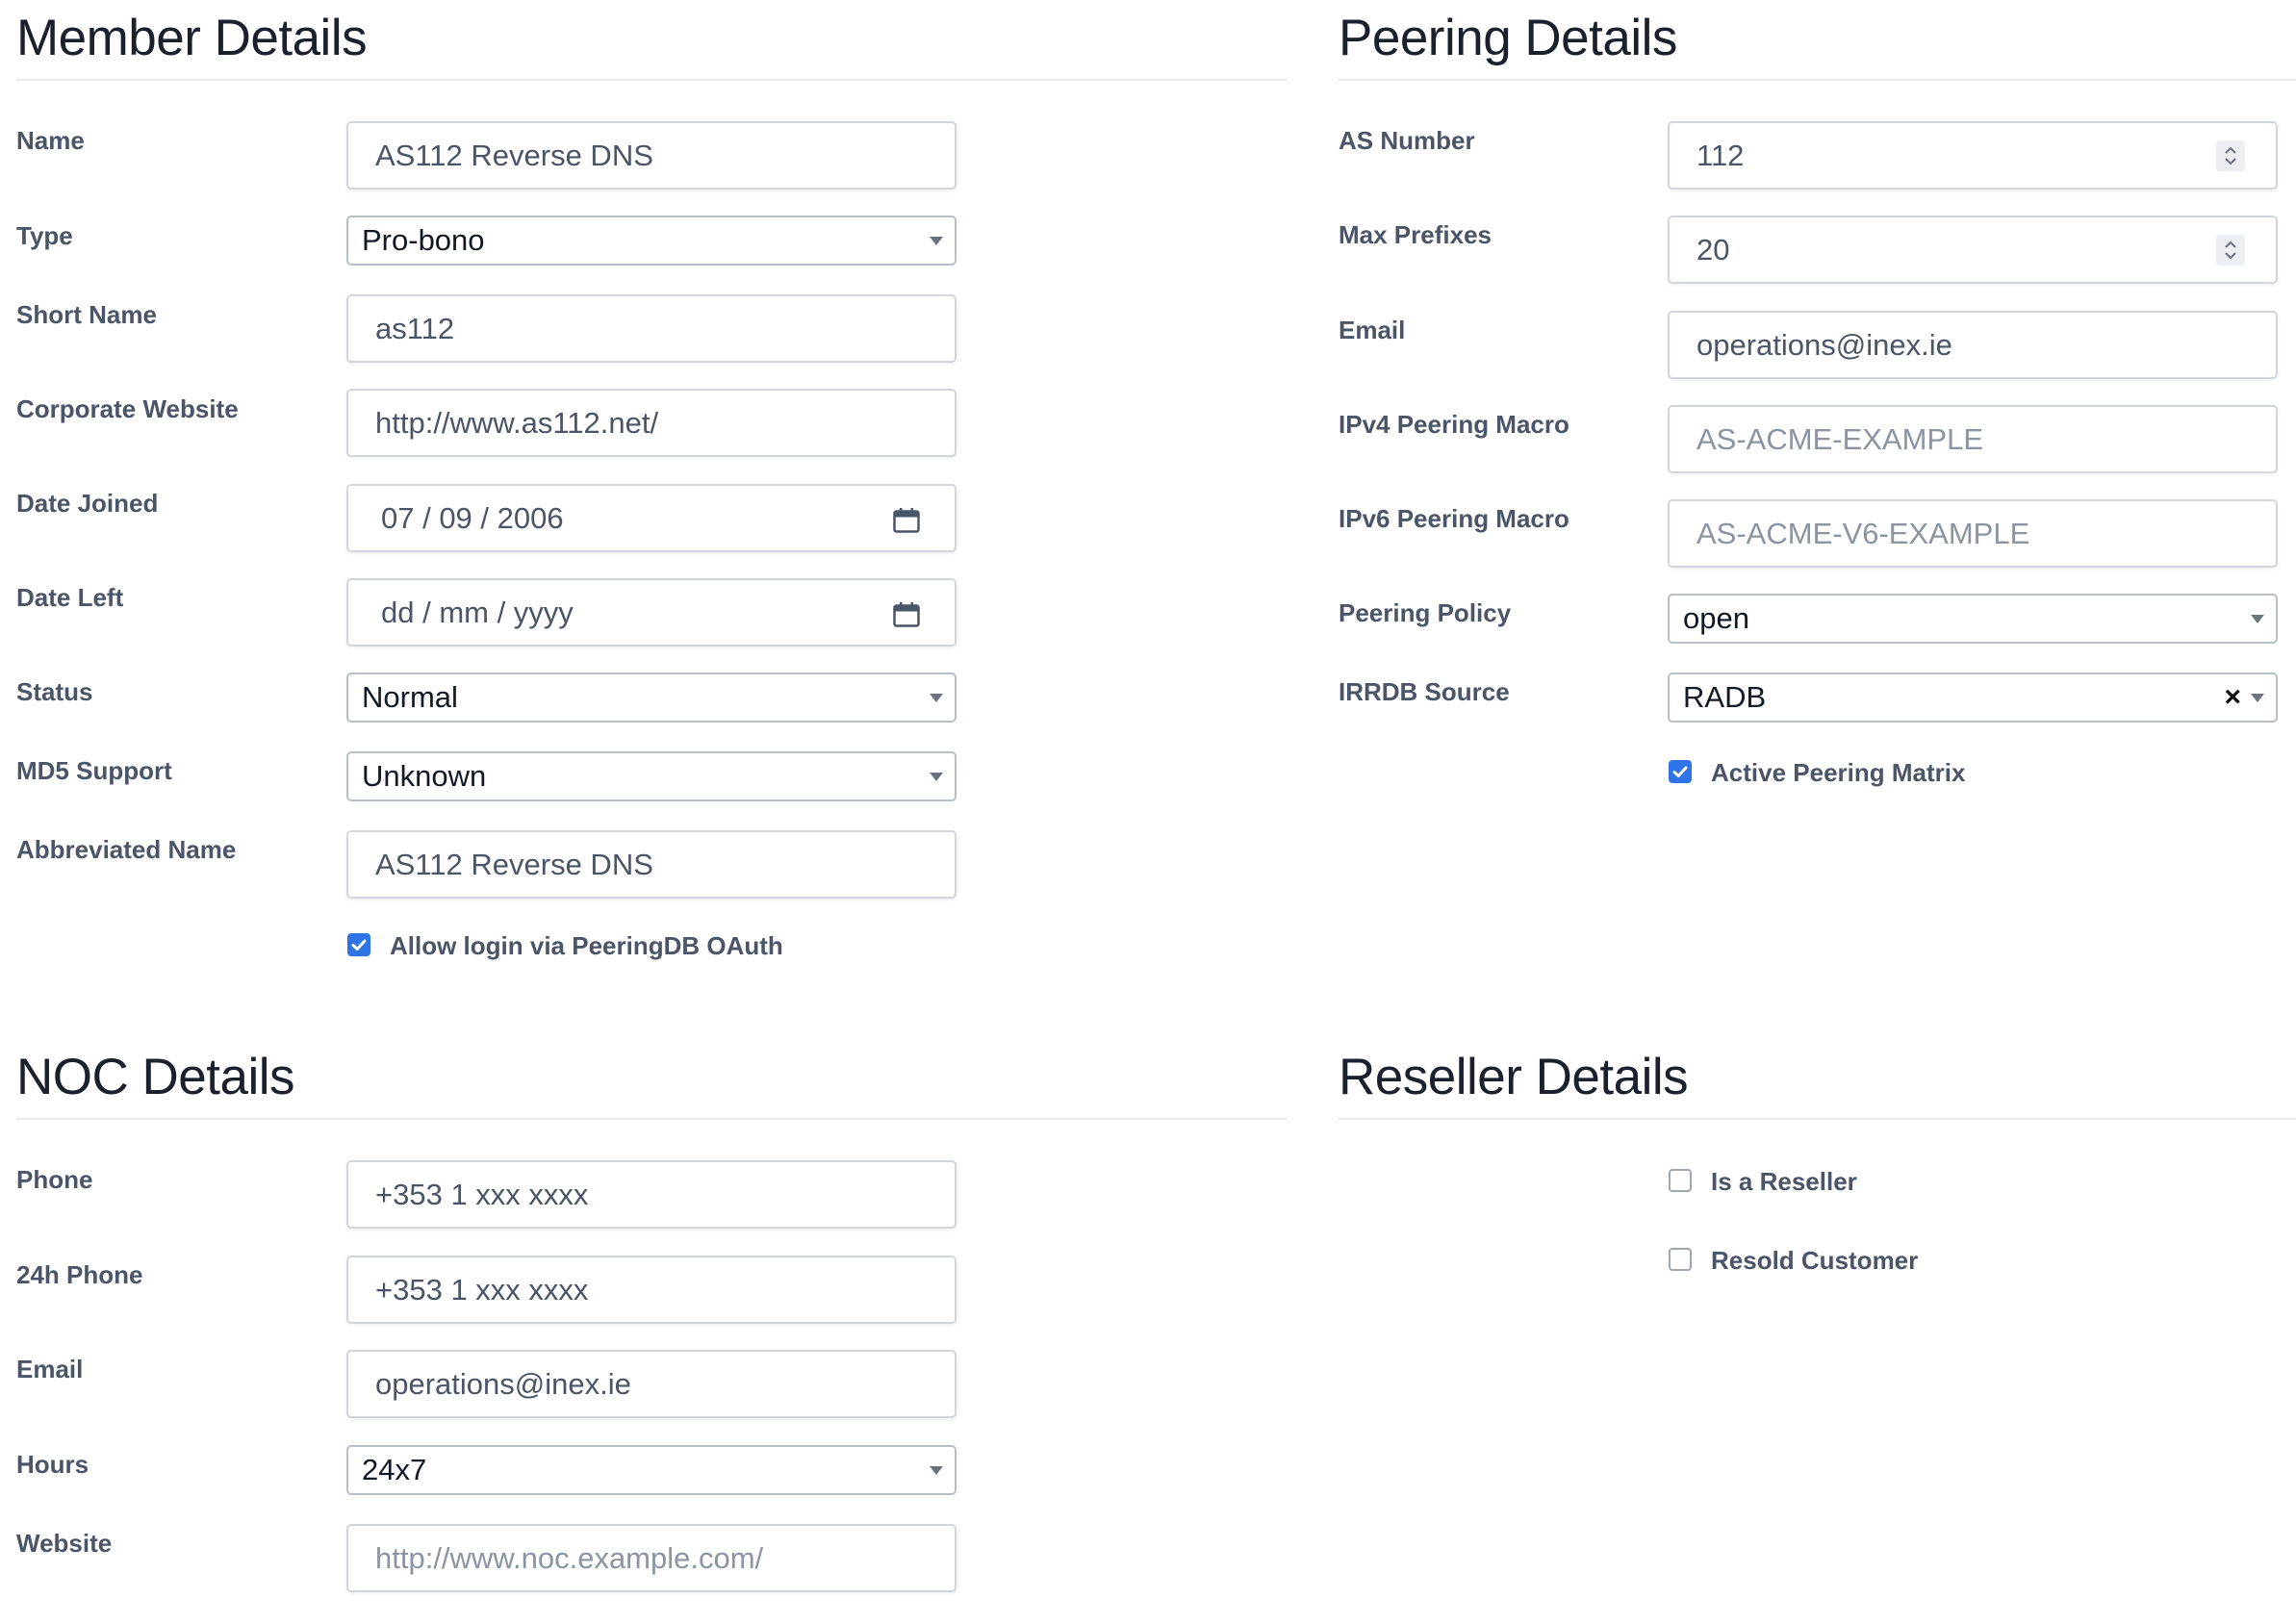  I want to click on corporate-website-label: Corporate Website, so click(127, 408).